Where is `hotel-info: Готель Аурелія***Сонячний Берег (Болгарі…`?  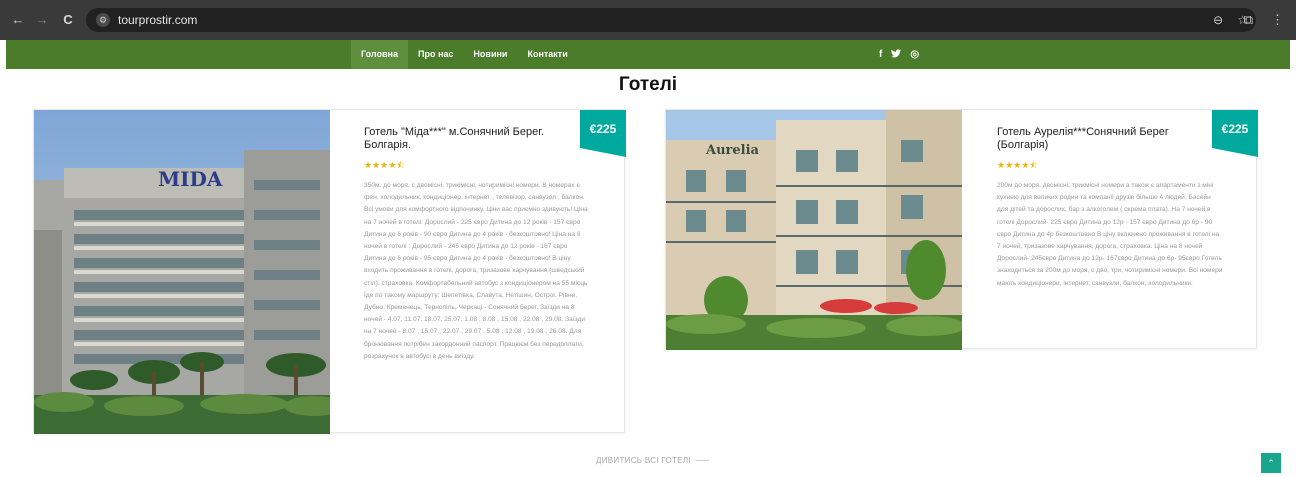
hotel-info: Готель Аурелія***Сонячний Берег (Болгарі… is located at coordinates (1110, 208).